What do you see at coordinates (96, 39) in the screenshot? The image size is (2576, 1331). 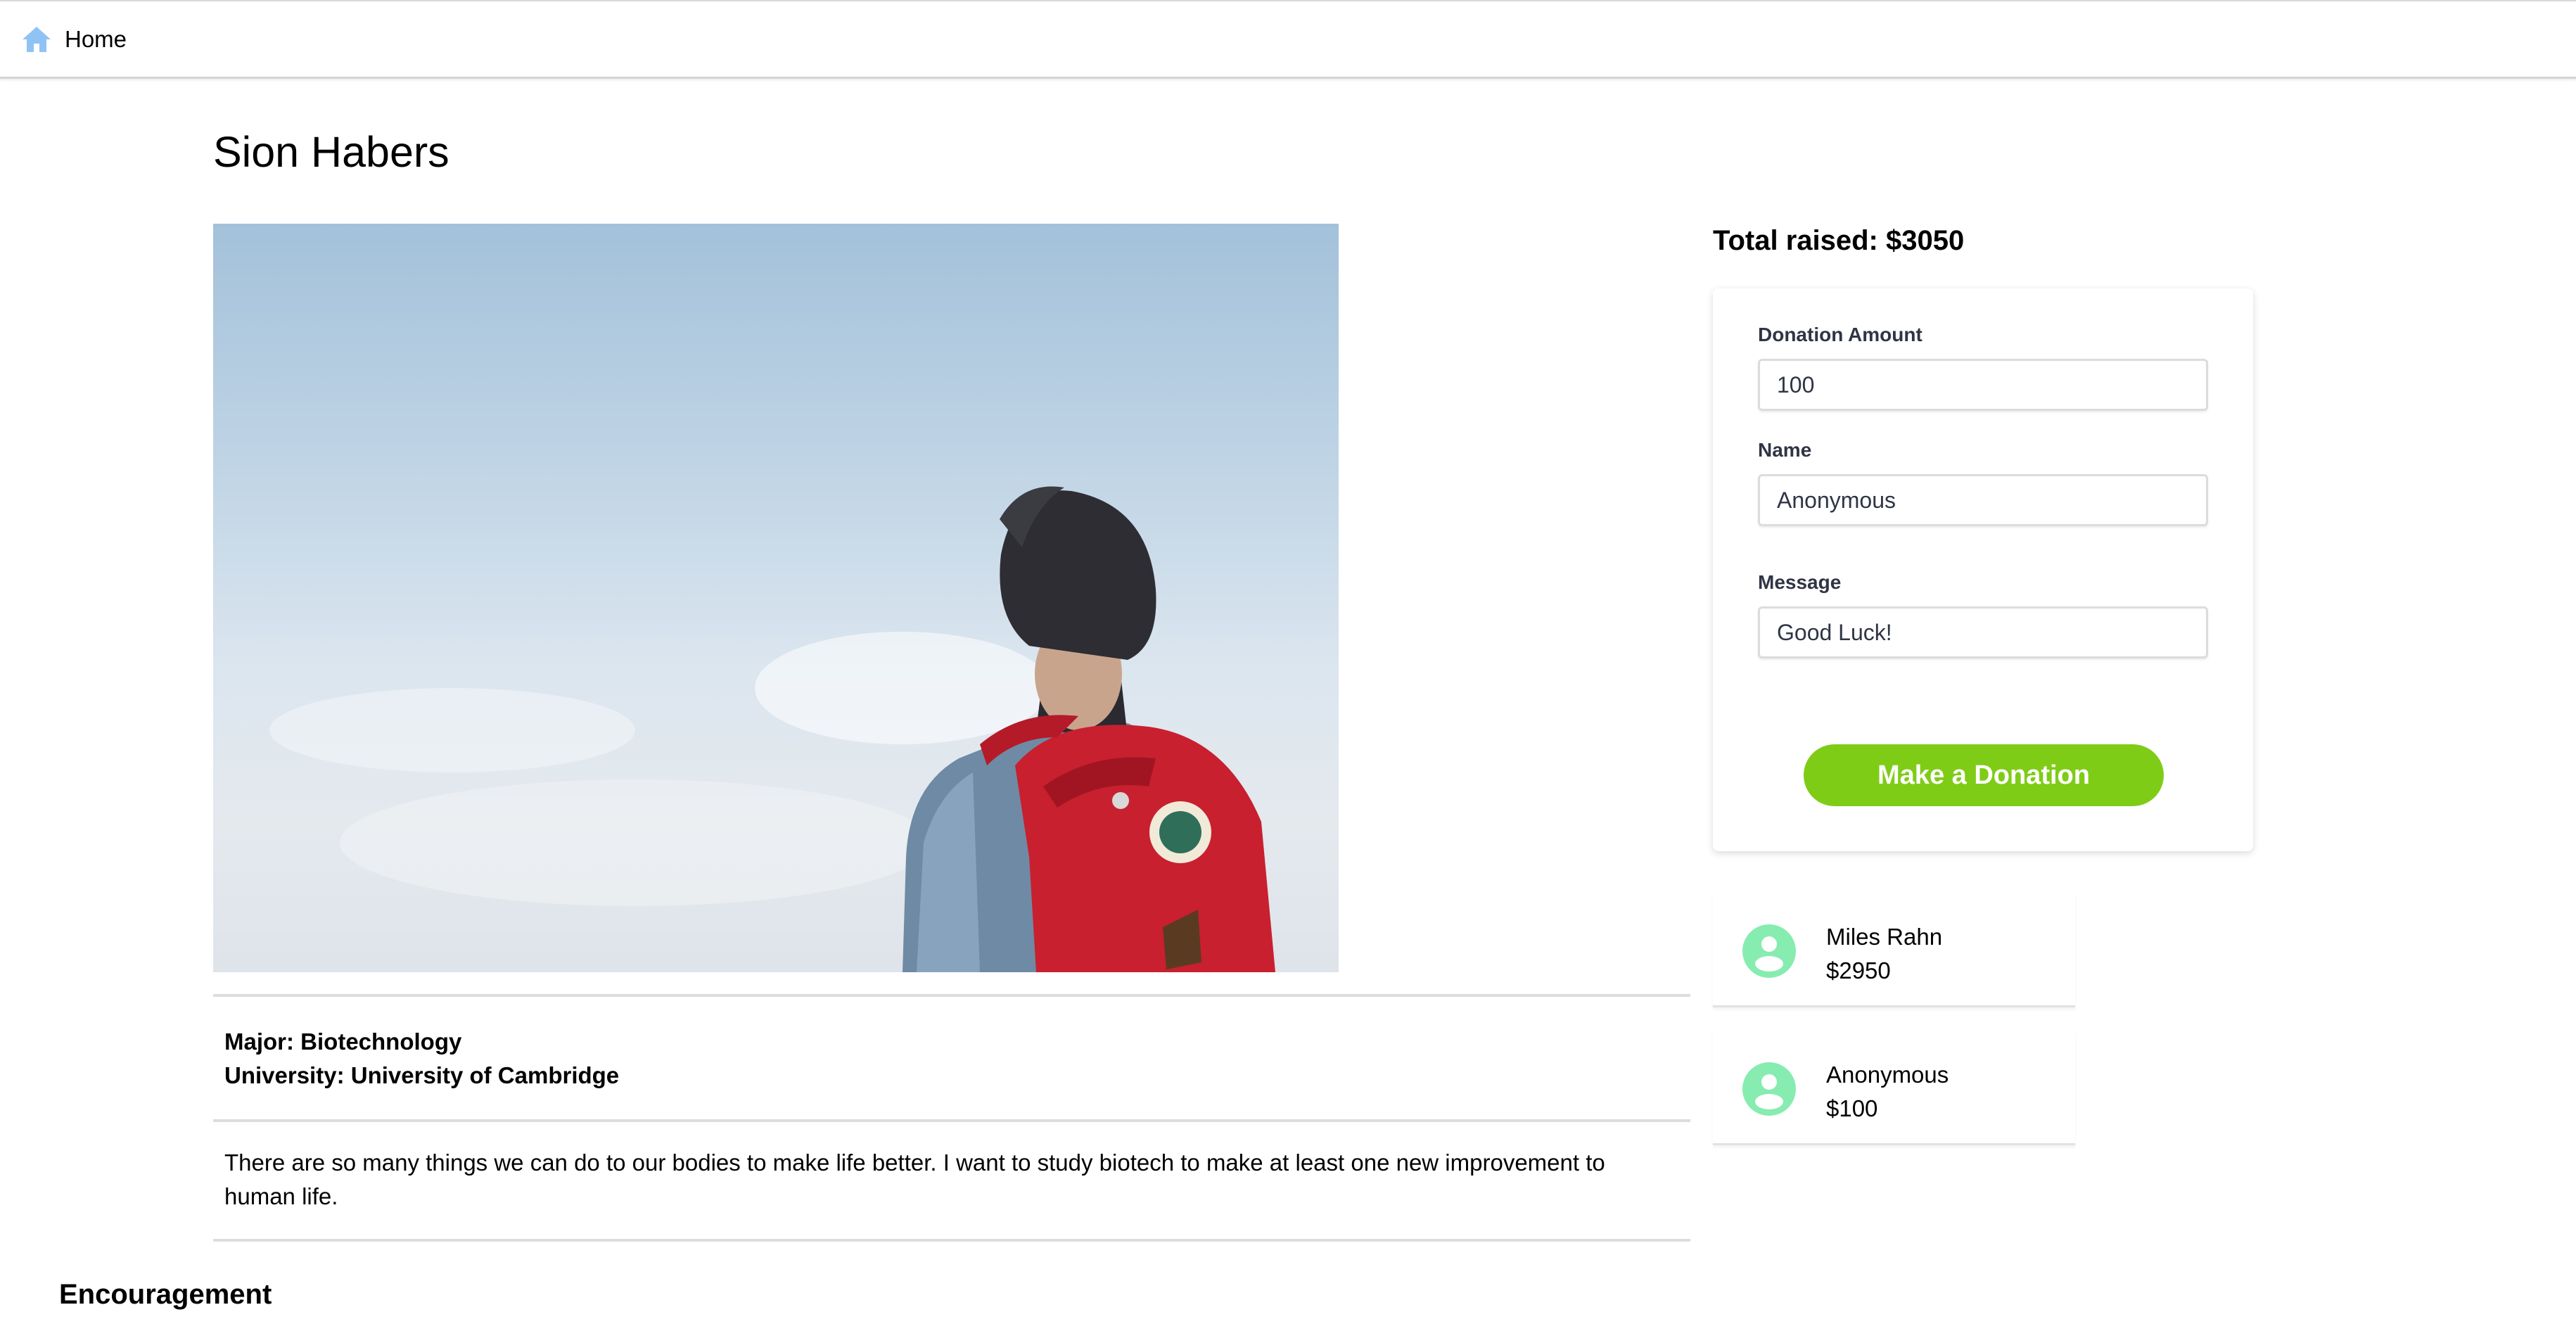 I see `home-label: Home` at bounding box center [96, 39].